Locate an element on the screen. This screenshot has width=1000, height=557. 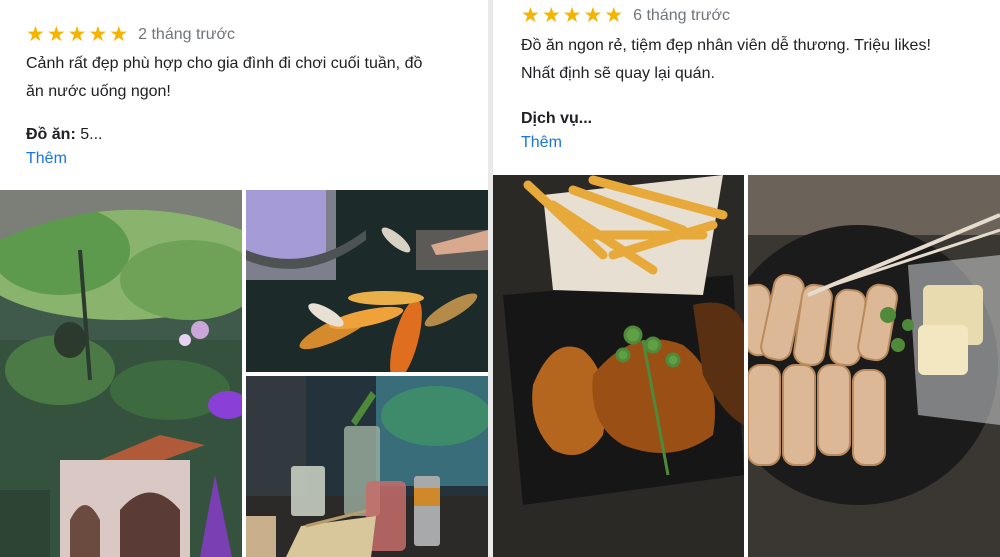
rating-stars: ★ ★ ★ ★ ★ 2 tháng trước is located at coordinates (130, 34).